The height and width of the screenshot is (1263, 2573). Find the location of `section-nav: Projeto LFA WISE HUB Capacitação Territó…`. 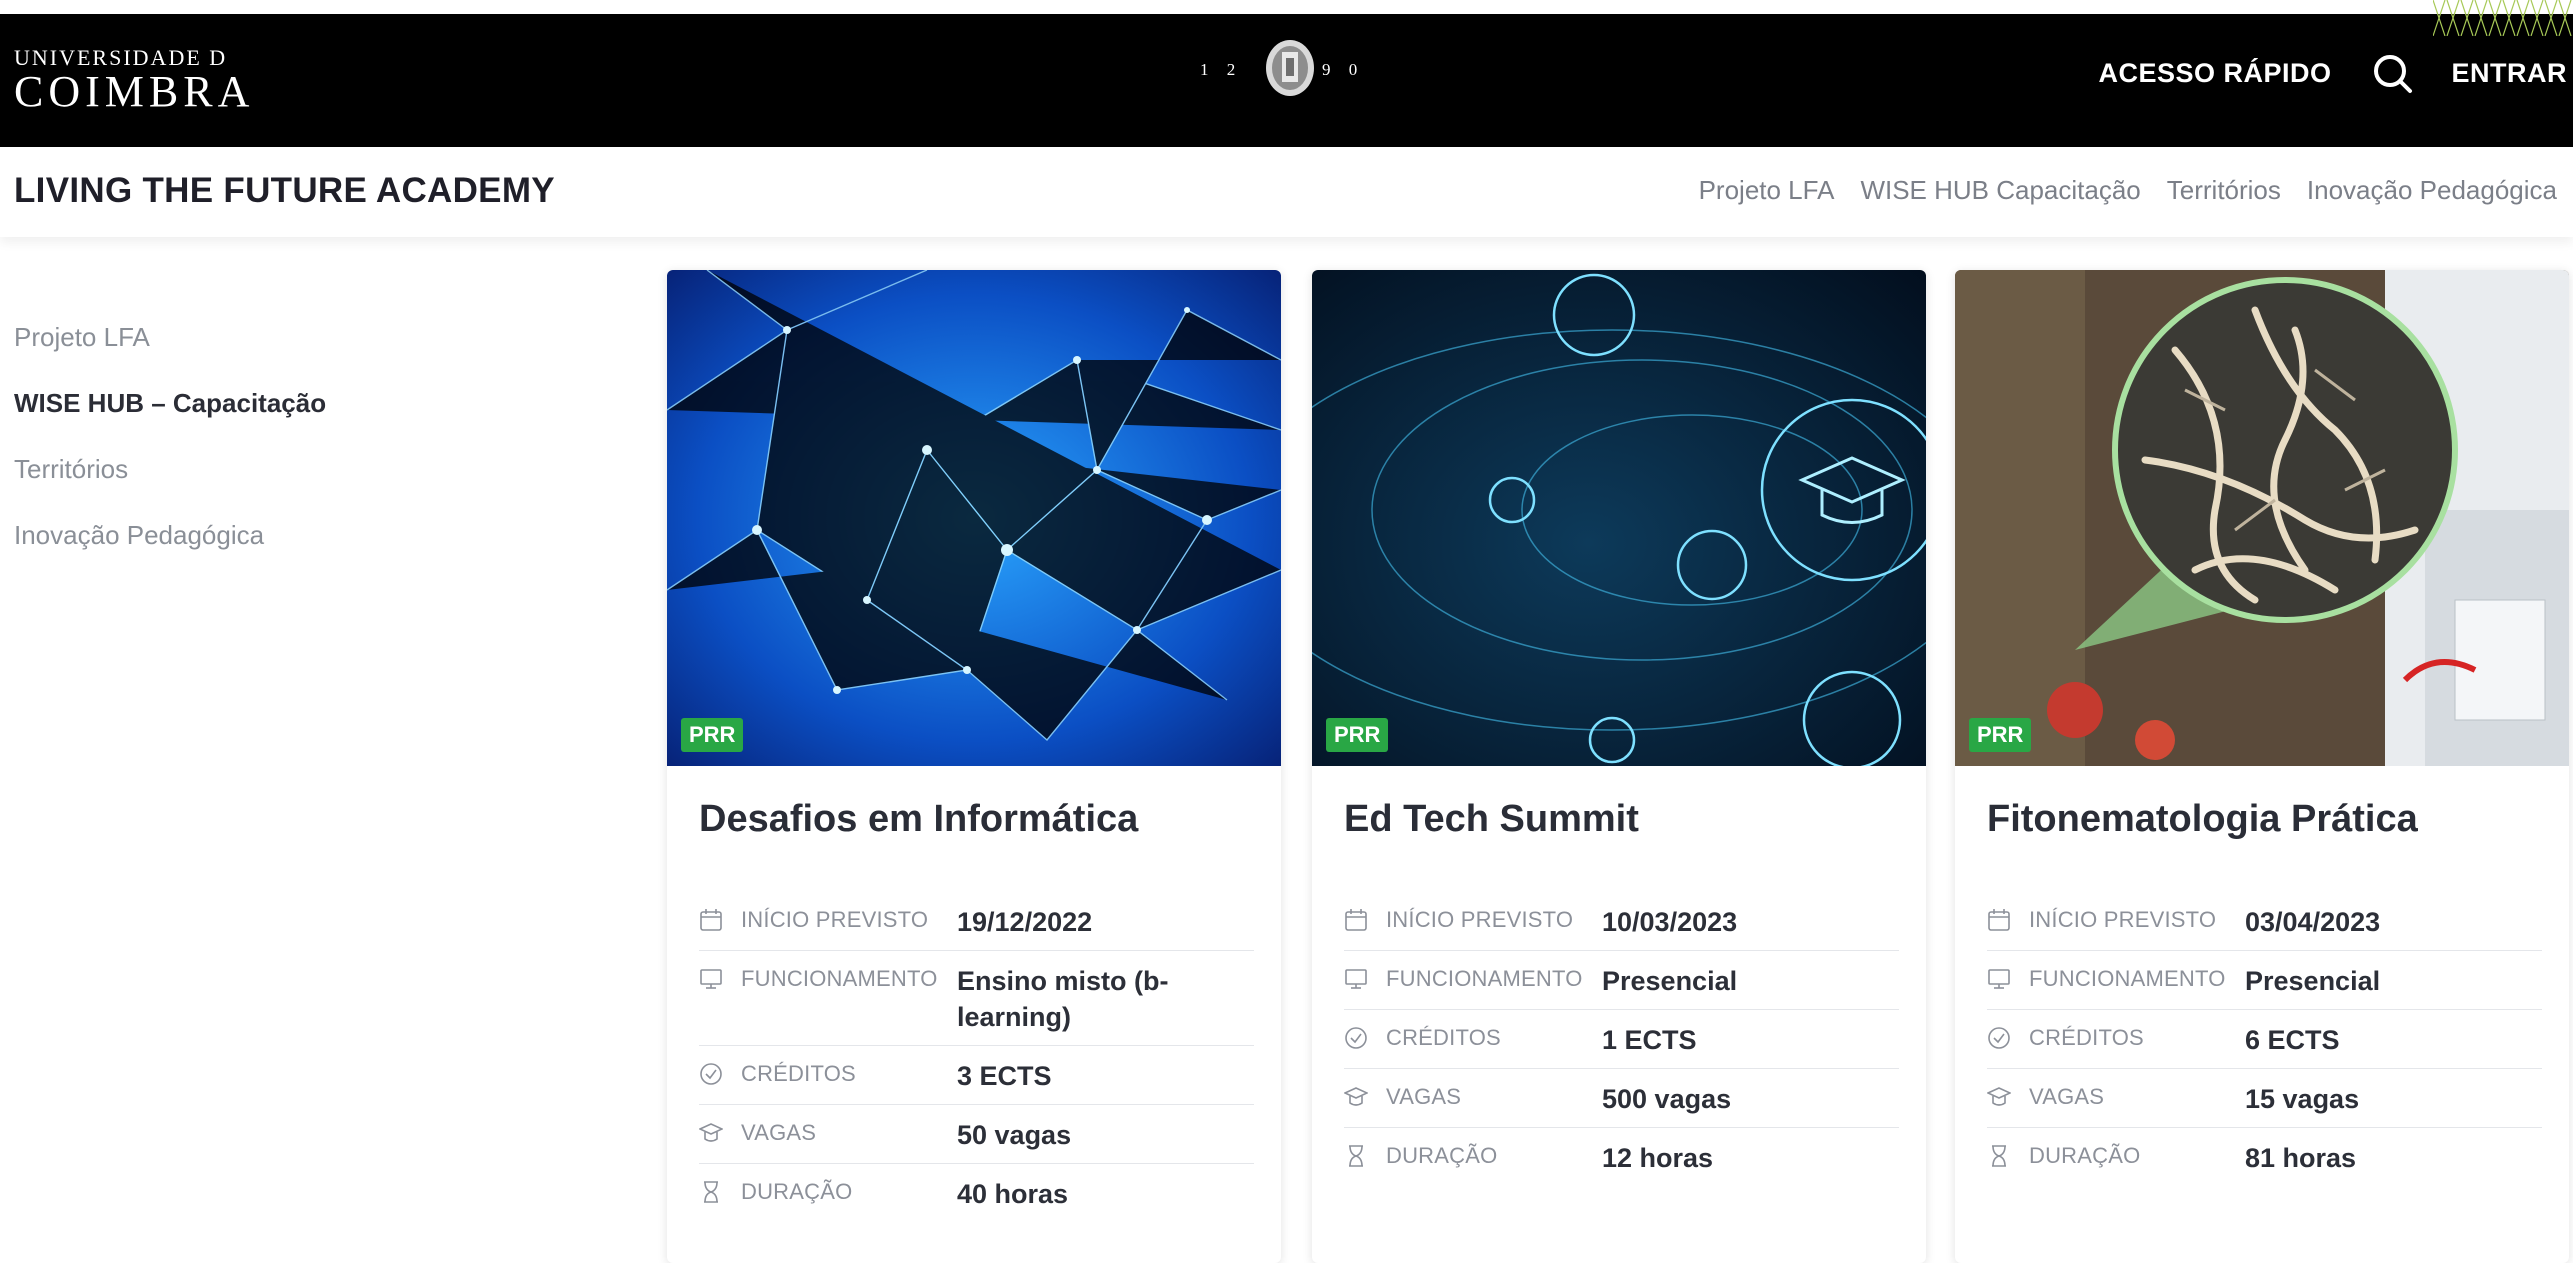

section-nav: Projeto LFA WISE HUB Capacitação Territó… is located at coordinates (2128, 190).